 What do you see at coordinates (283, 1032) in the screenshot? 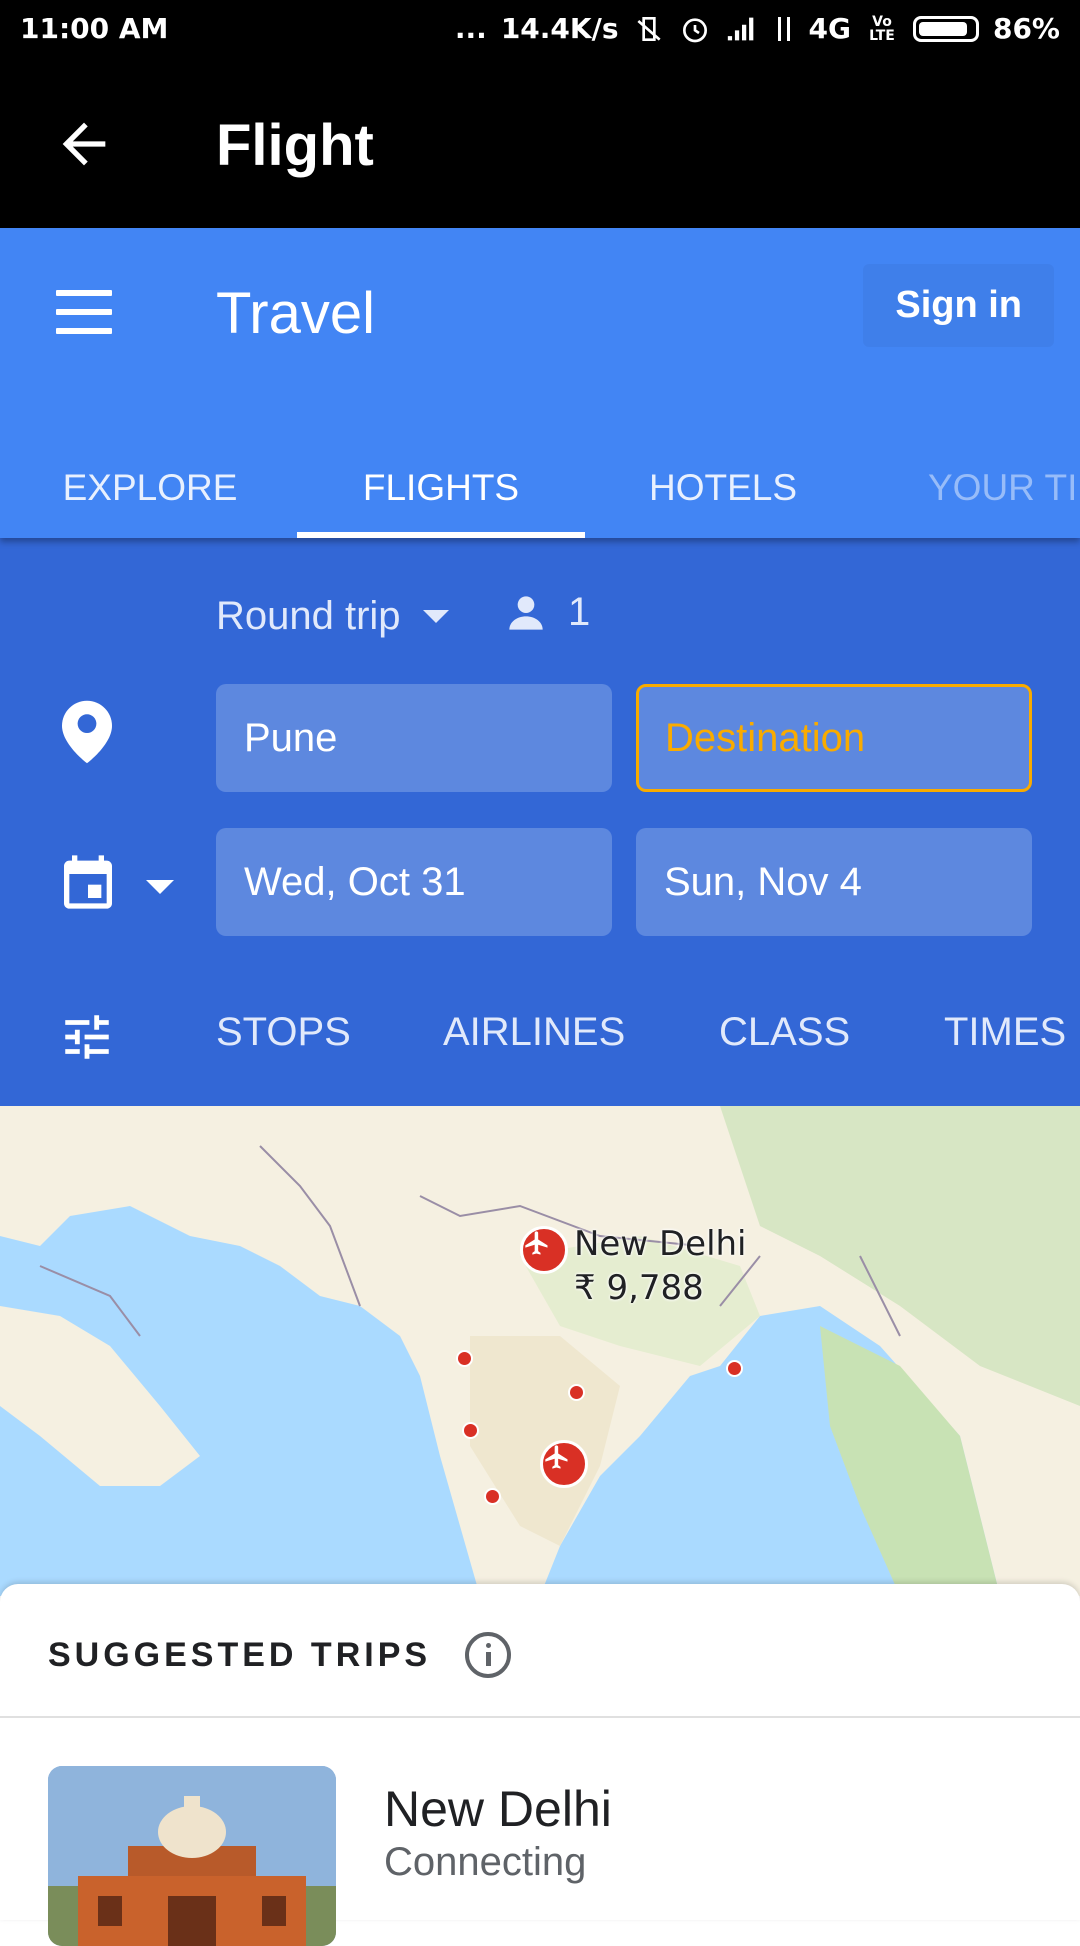
I see `filter-stops: STOPS` at bounding box center [283, 1032].